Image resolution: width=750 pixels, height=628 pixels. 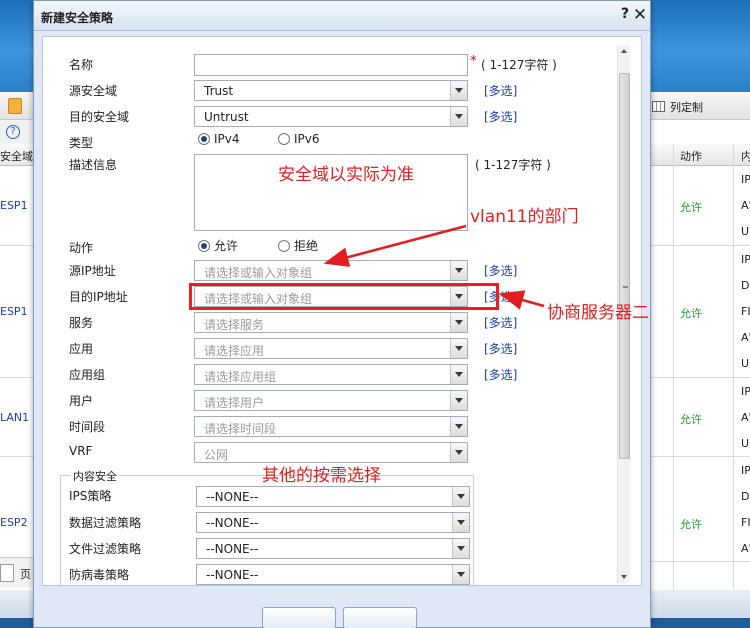 What do you see at coordinates (93, 91) in the screenshot?
I see `src-zone-label: 源安全域` at bounding box center [93, 91].